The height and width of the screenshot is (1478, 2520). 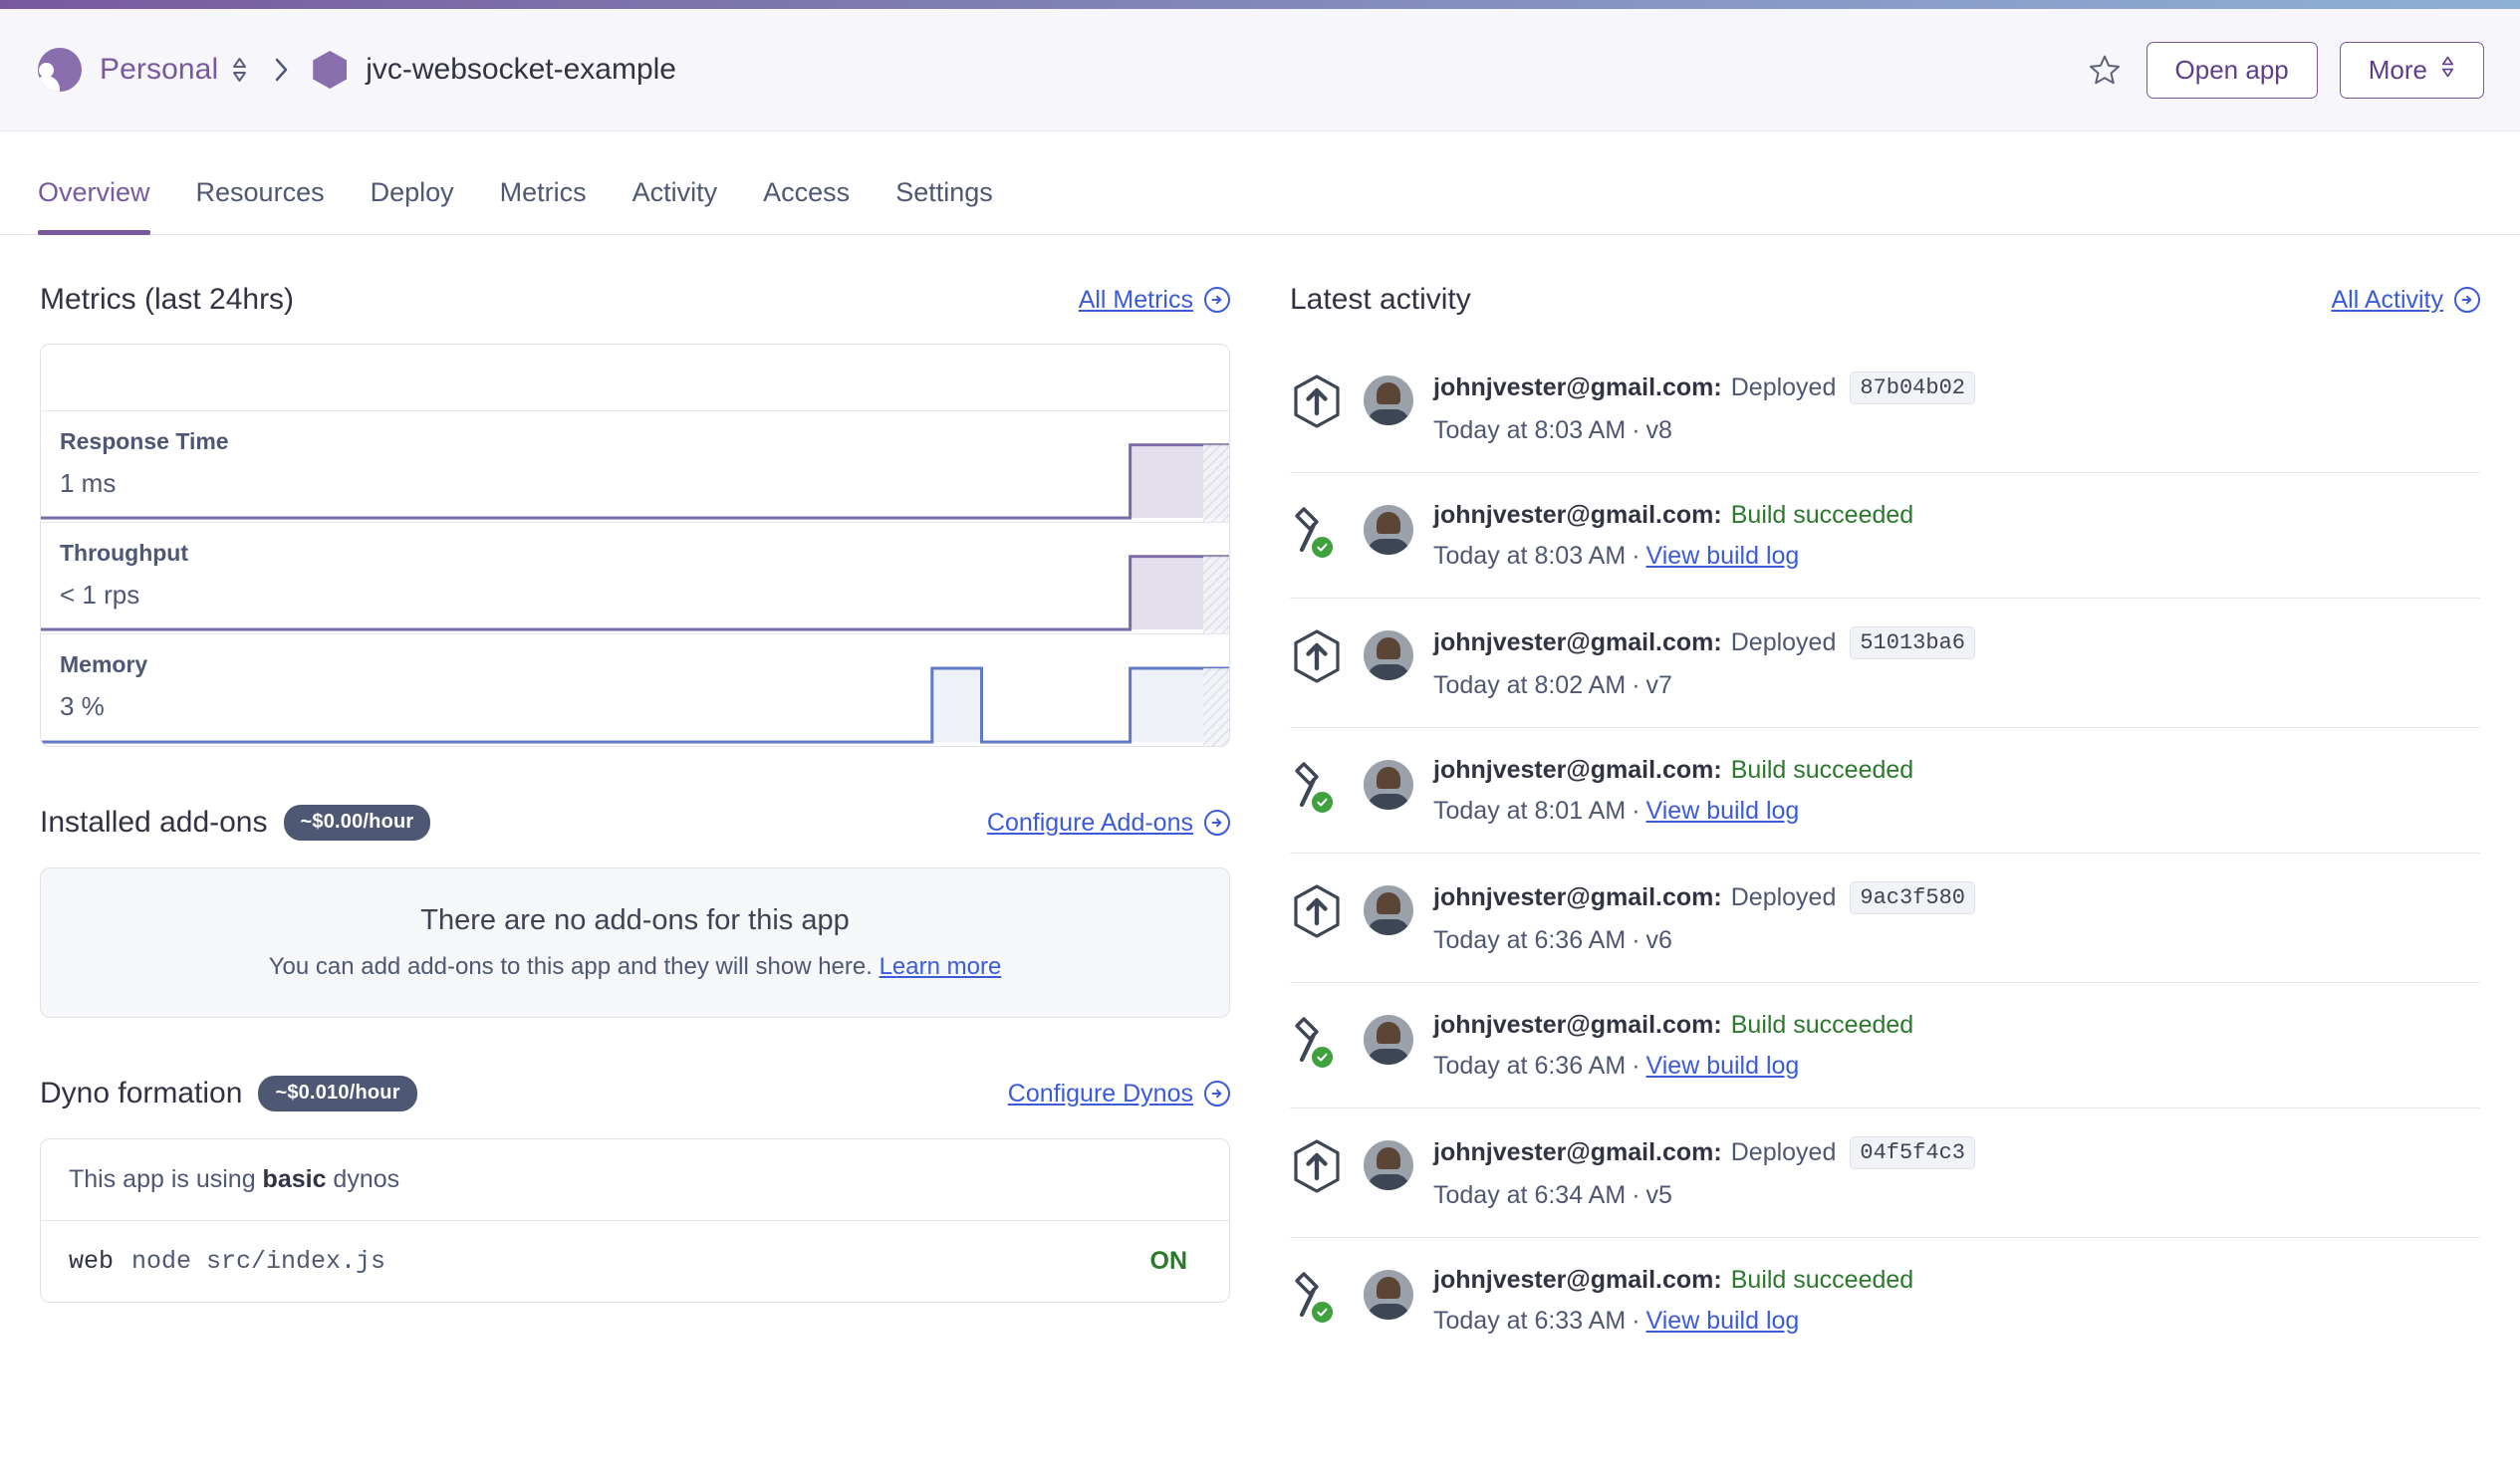 What do you see at coordinates (330, 70) in the screenshot?
I see `hexagon-app-icon` at bounding box center [330, 70].